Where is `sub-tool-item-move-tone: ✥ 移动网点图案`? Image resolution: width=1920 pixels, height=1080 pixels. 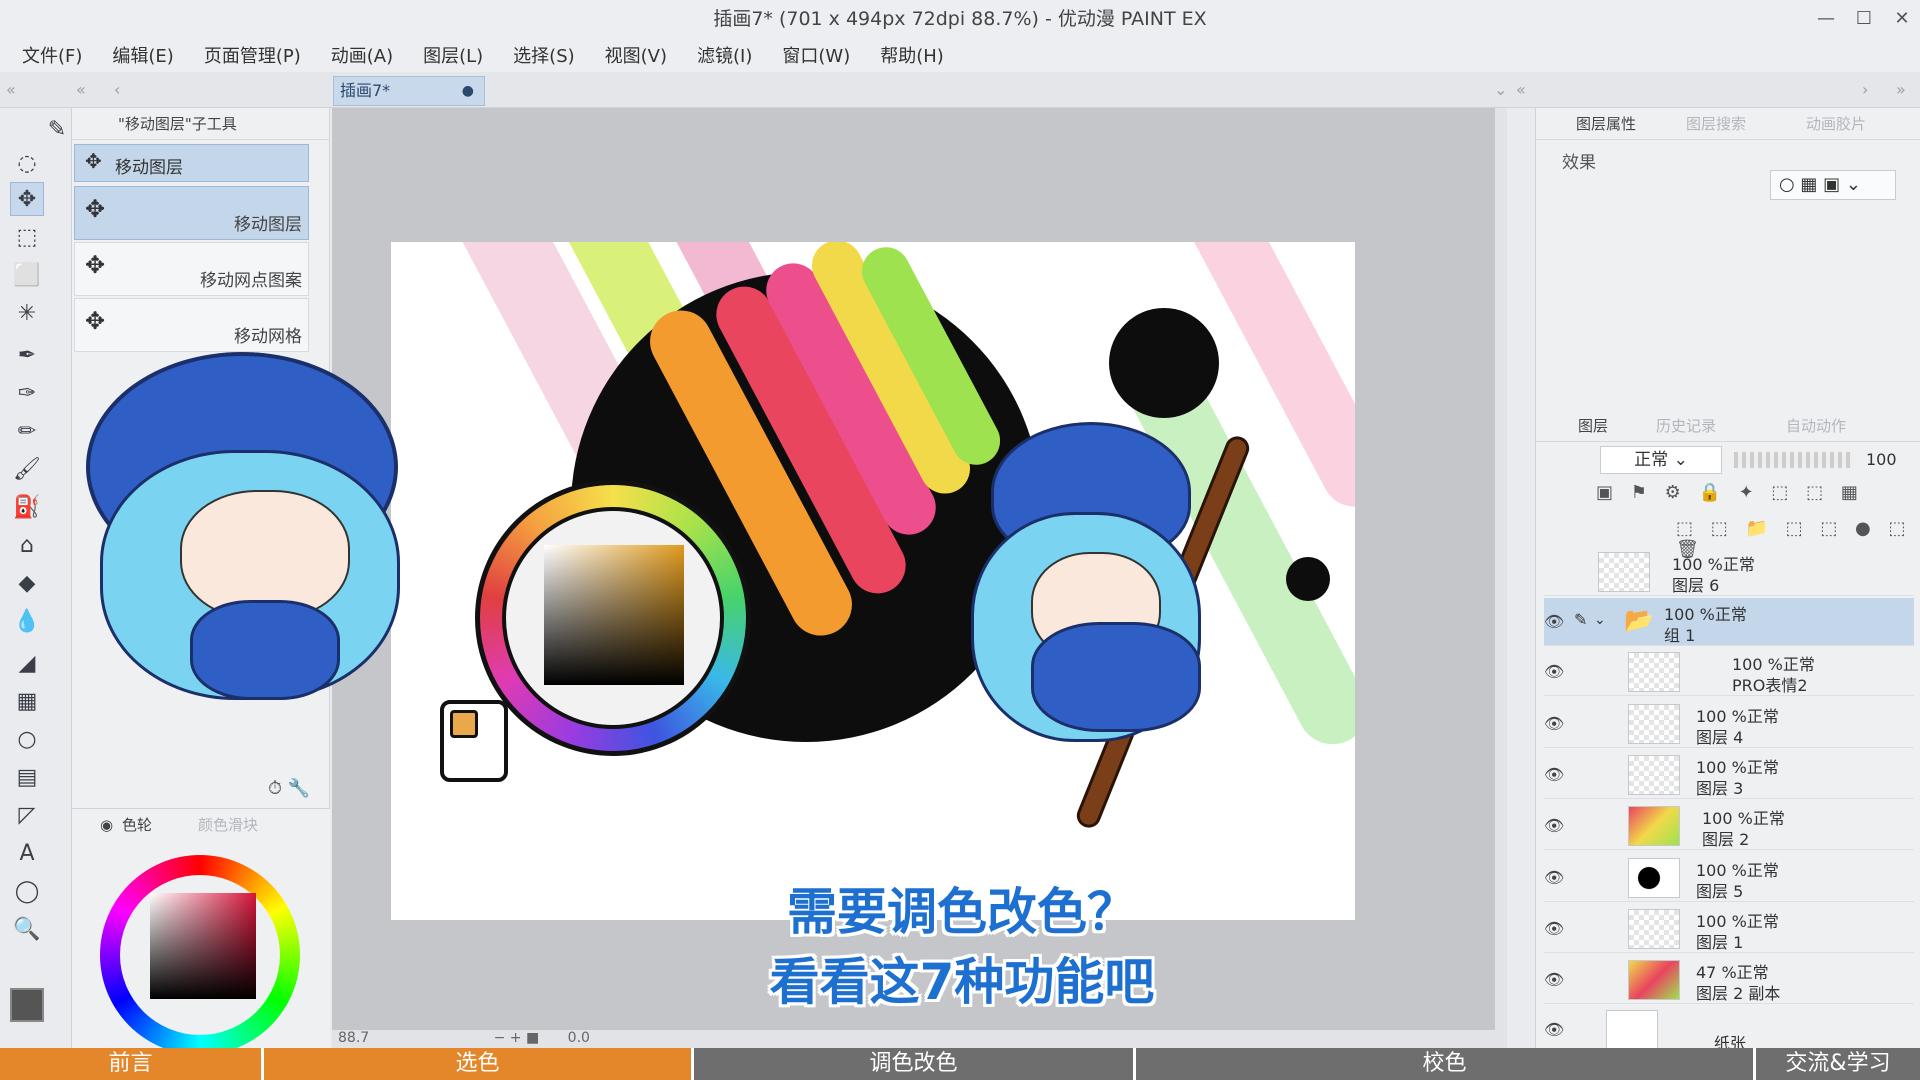 sub-tool-item-move-tone: ✥ 移动网点图案 is located at coordinates (191, 269).